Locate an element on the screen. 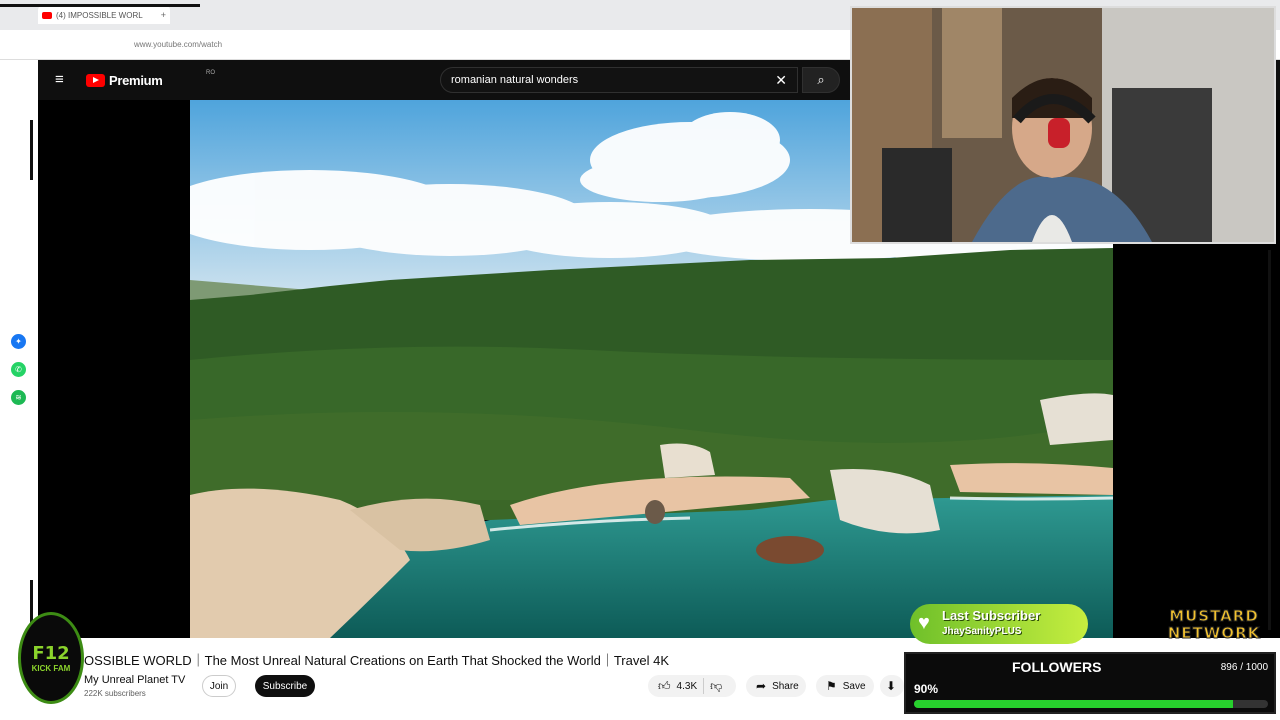 The width and height of the screenshot is (1280, 720). more-actions-button: ⬇ is located at coordinates (892, 686).